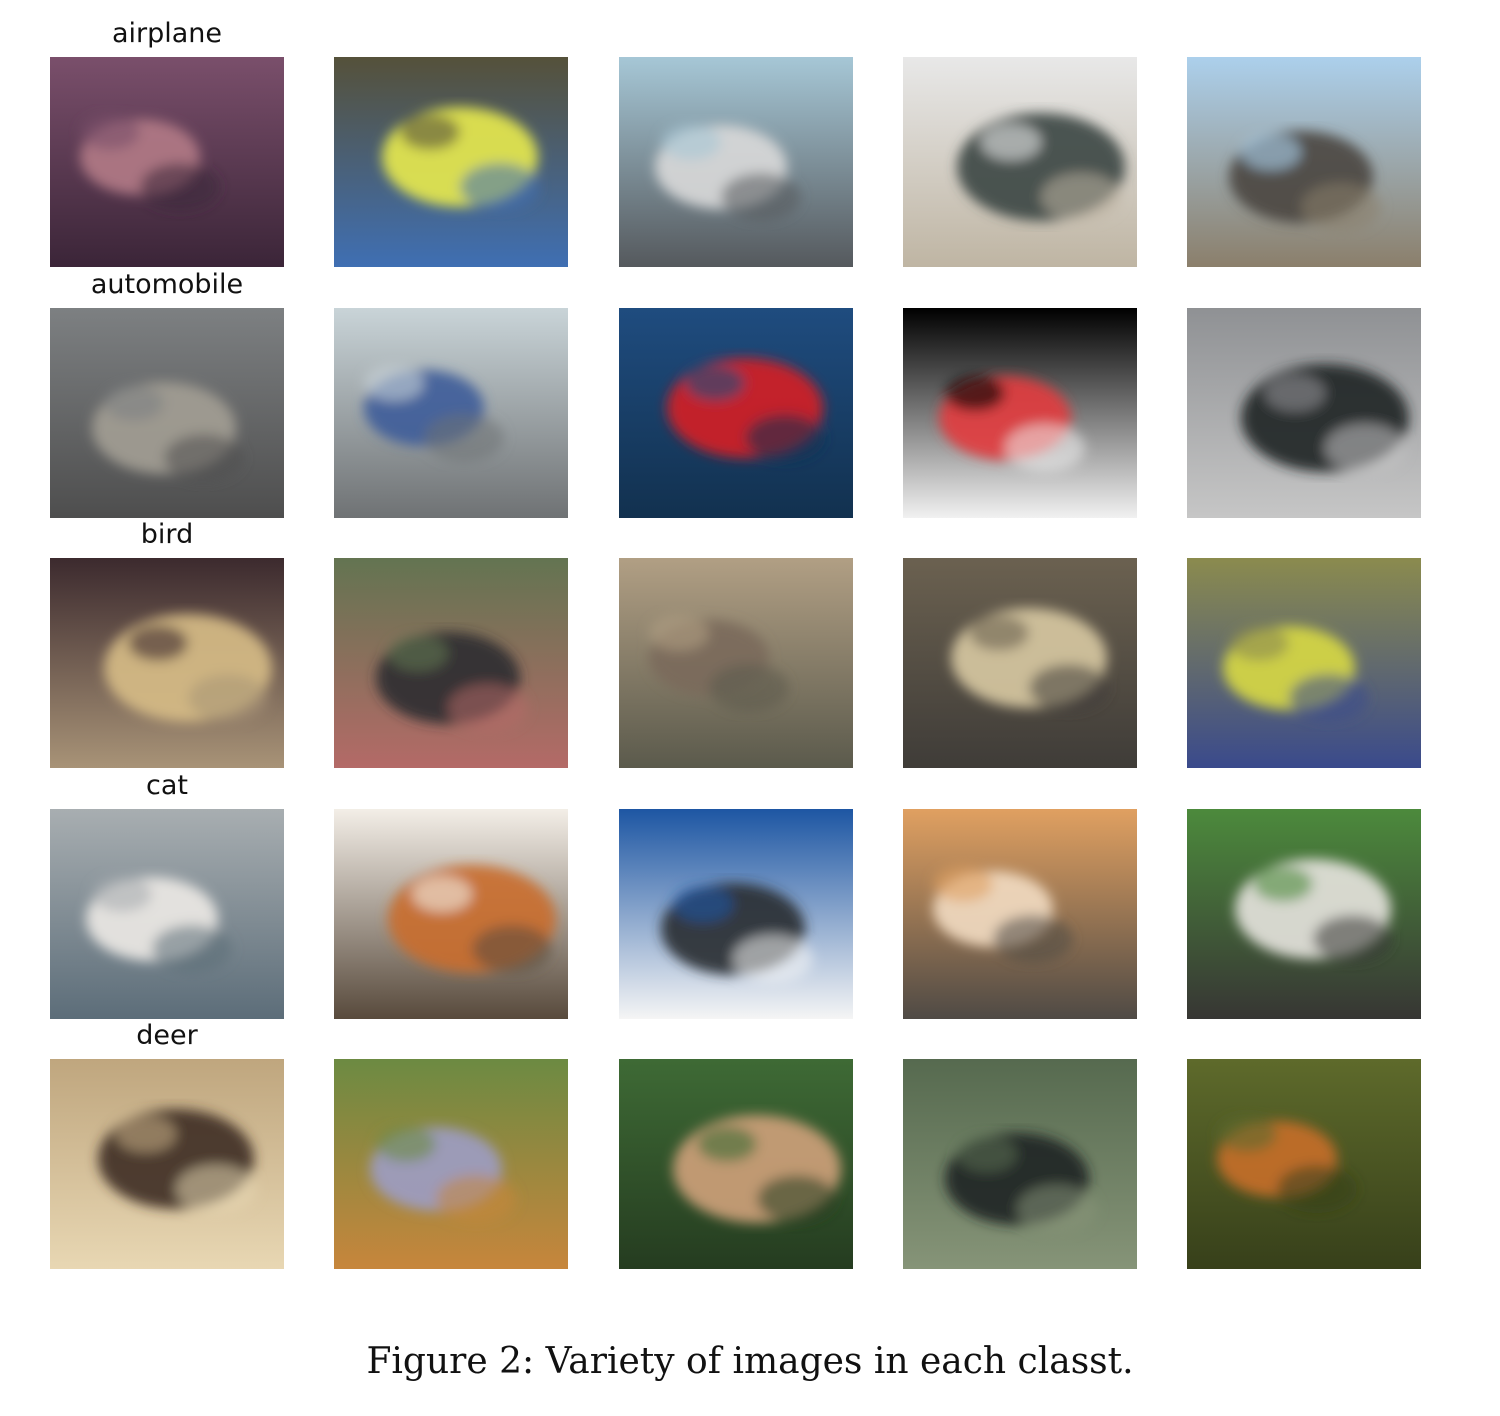 Image resolution: width=1500 pixels, height=1416 pixels. I want to click on row-label-automobile: automobile, so click(167, 284).